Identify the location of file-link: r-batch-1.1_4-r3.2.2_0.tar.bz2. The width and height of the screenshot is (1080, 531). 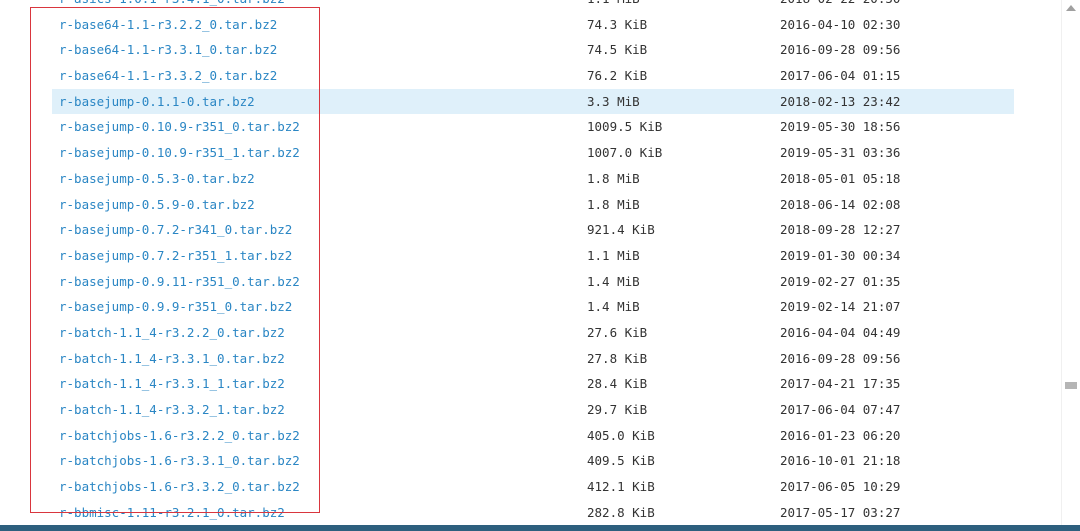
(172, 333).